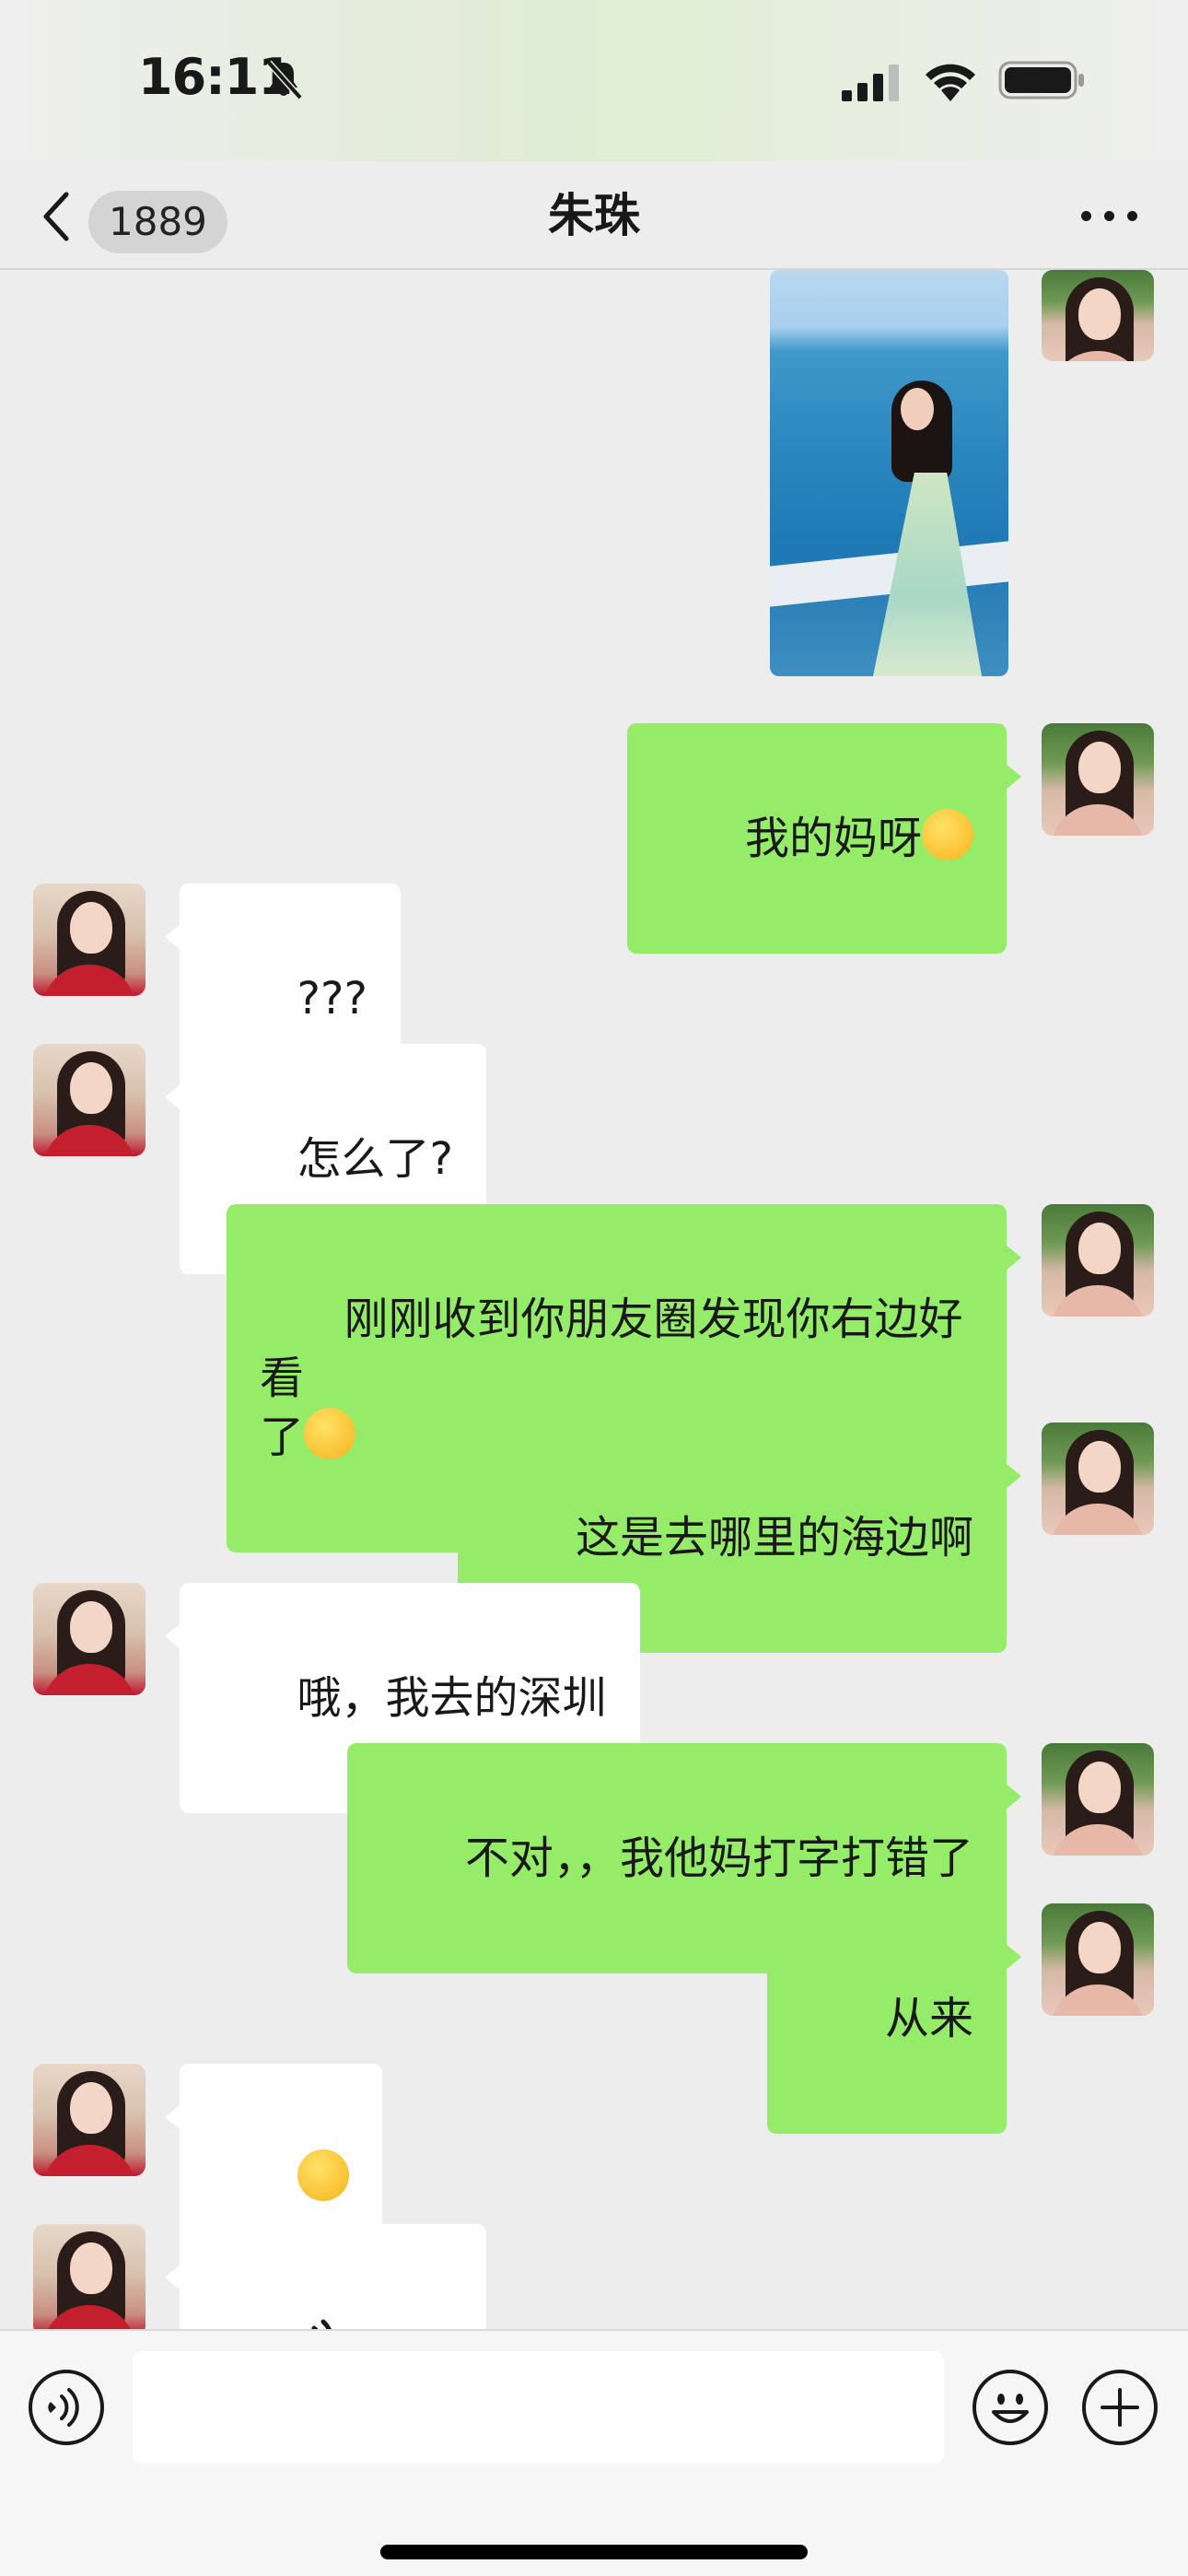  Describe the element at coordinates (719, 1858) in the screenshot. I see `message-text: 不对，，我他妈打字打错了` at that location.